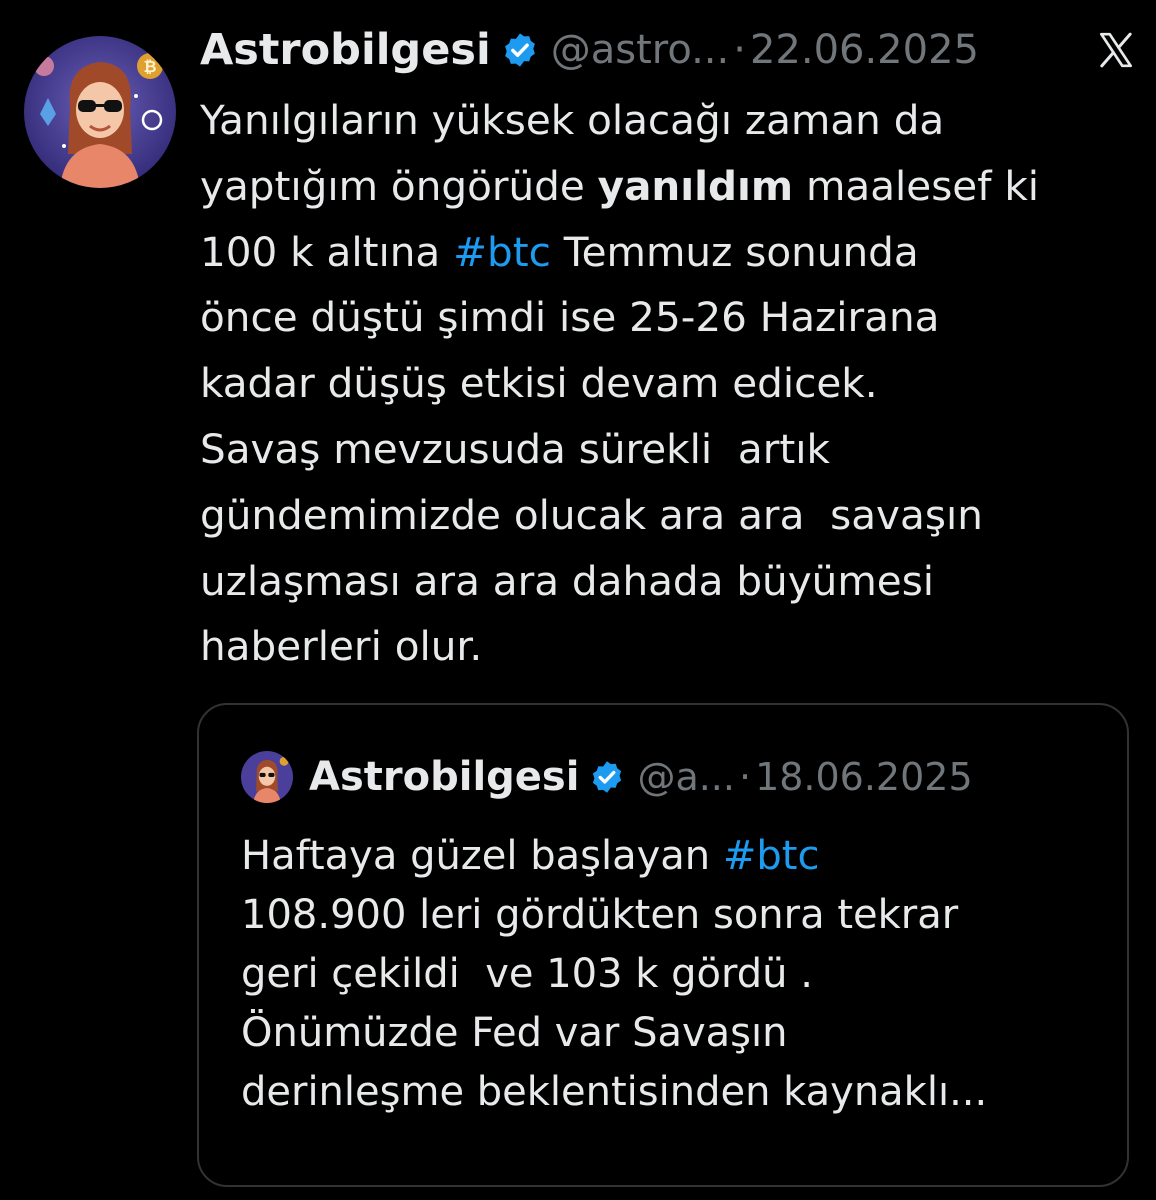 This screenshot has width=1156, height=1200. Describe the element at coordinates (600, 915) in the screenshot. I see `quoted-text-line: 108.900 leri gördükten sonra tekrar` at that location.